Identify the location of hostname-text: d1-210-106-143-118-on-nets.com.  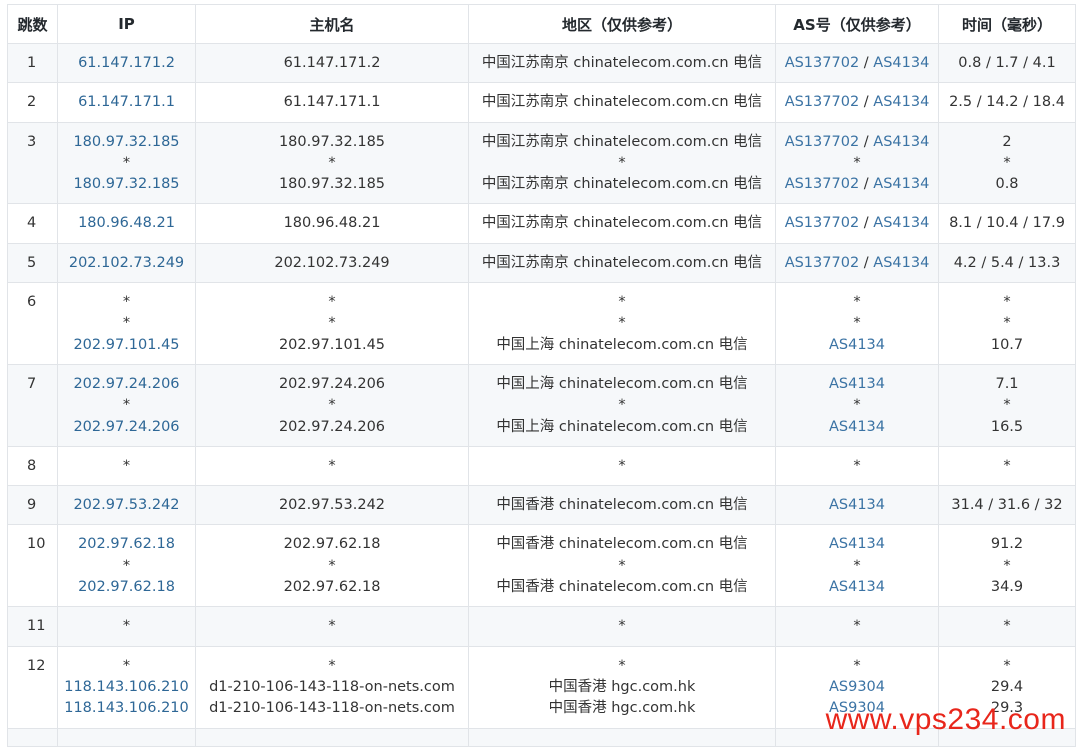
(332, 708).